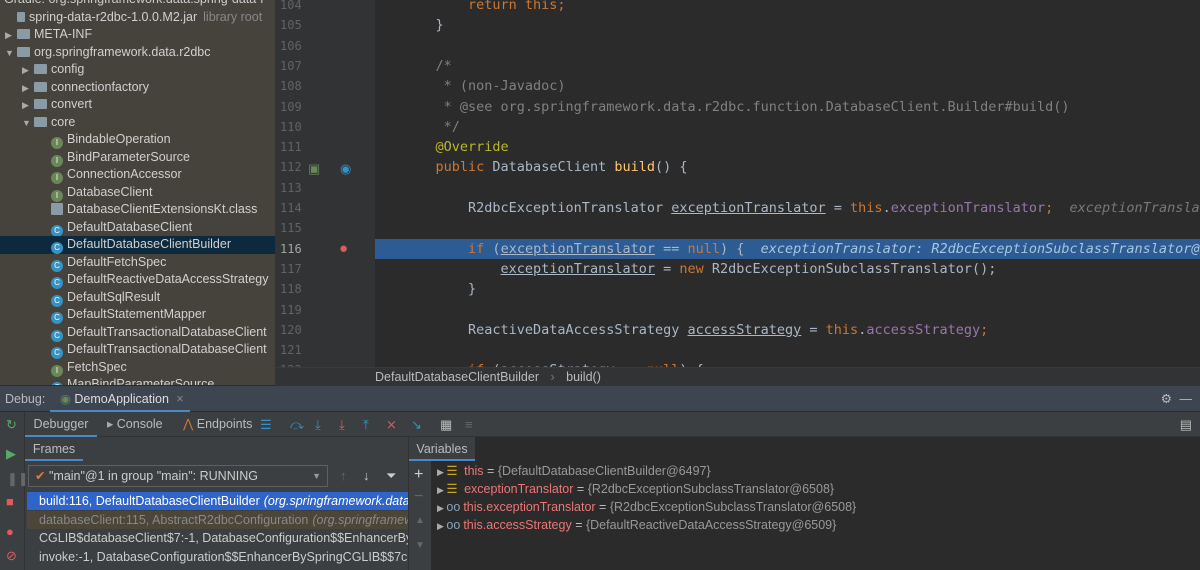  I want to click on frames-tab: Frames, so click(54, 449).